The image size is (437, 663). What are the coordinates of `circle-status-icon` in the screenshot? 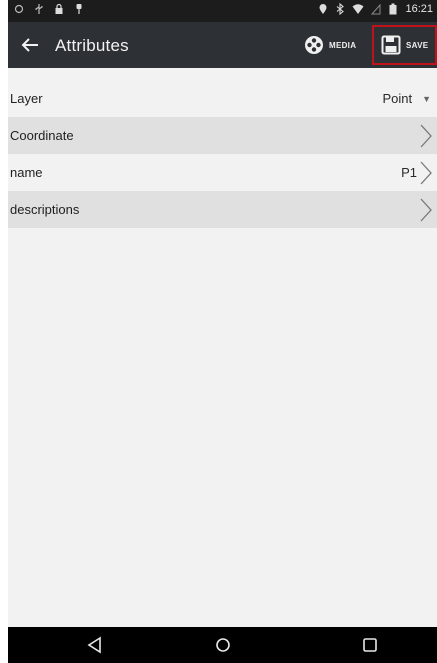 It's located at (19, 9).